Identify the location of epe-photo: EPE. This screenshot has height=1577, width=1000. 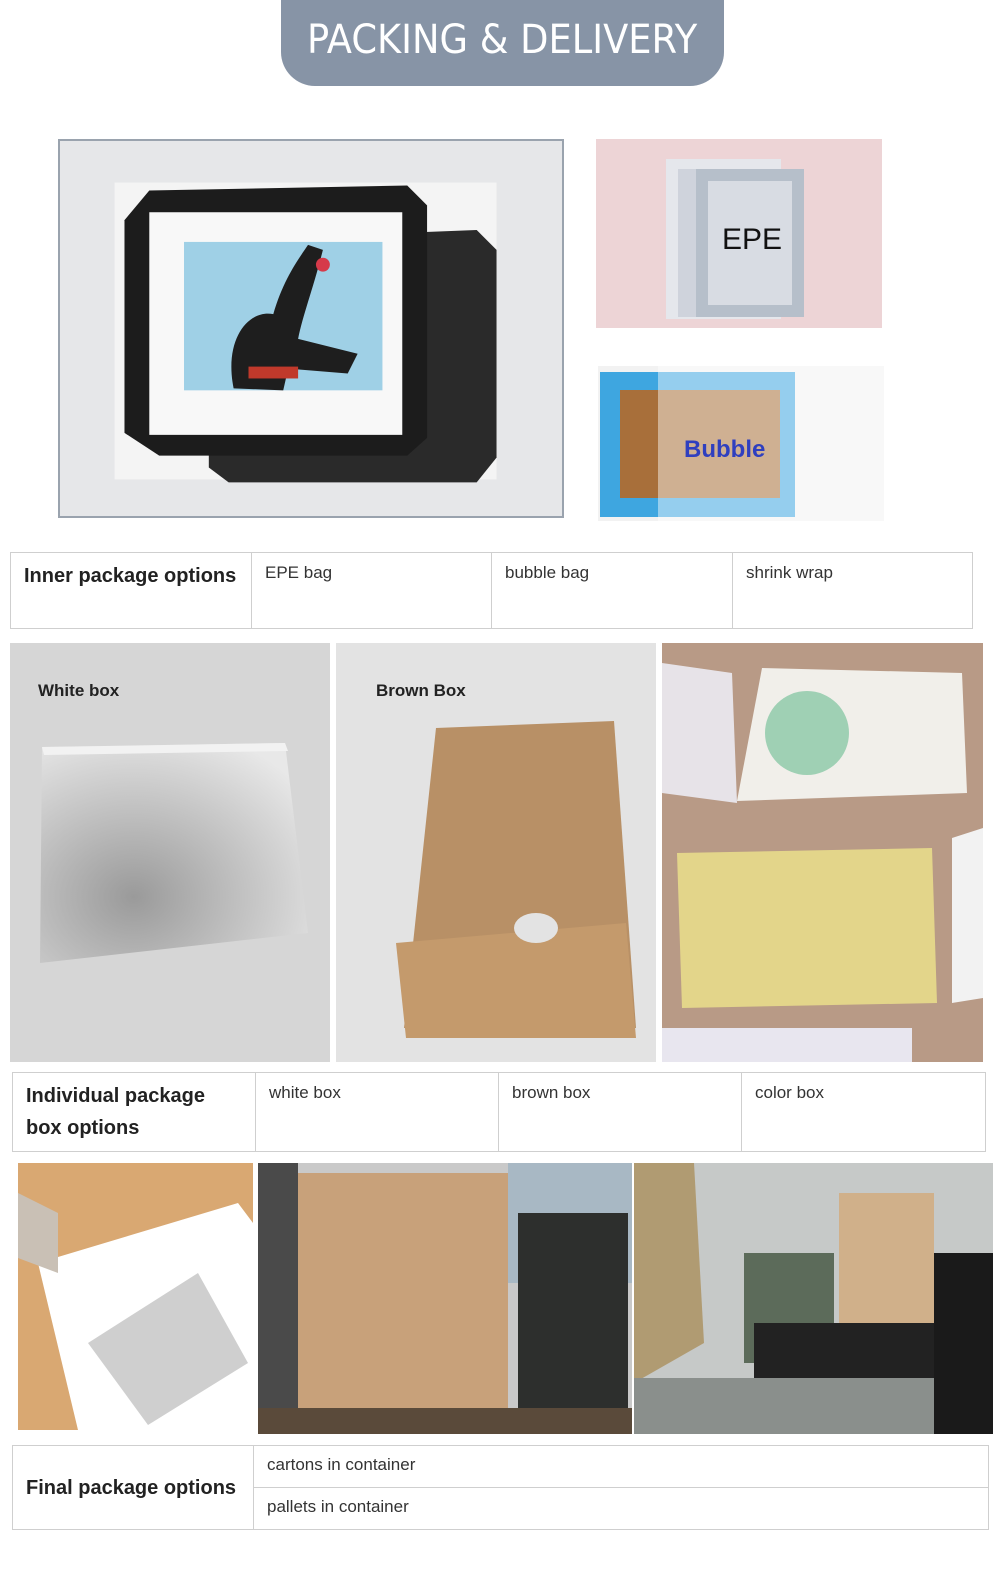
(739, 233).